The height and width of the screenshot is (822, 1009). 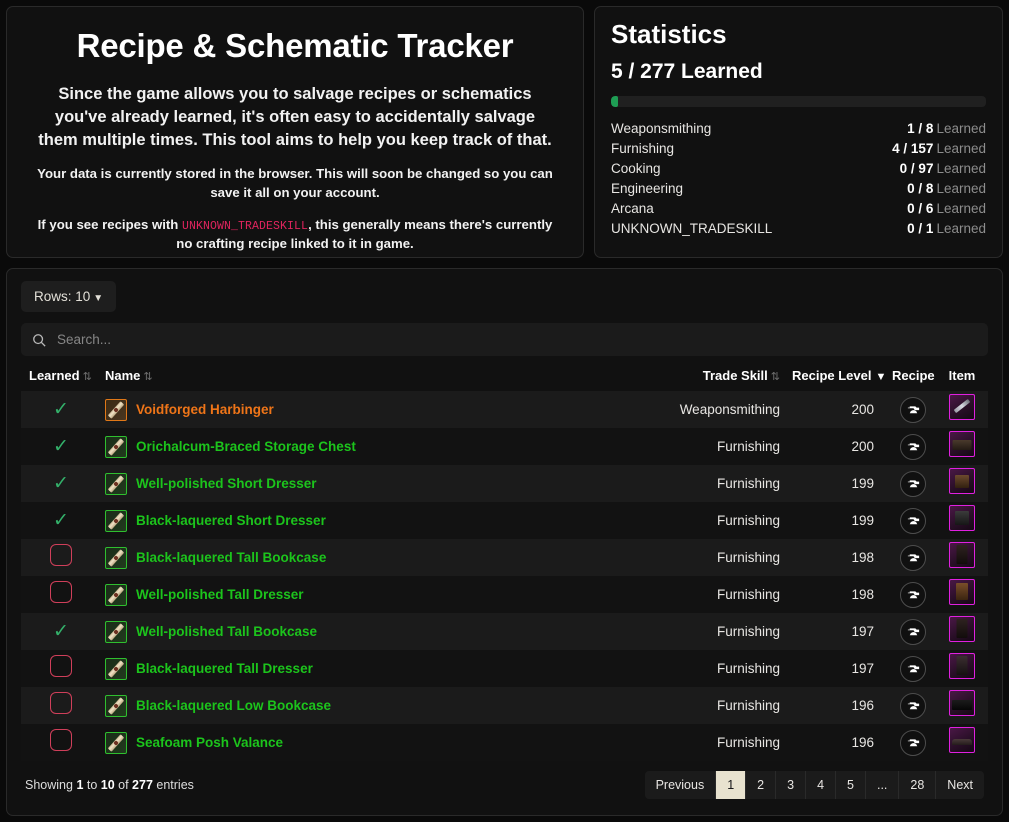 I want to click on pagination-button: 3, so click(x=791, y=785).